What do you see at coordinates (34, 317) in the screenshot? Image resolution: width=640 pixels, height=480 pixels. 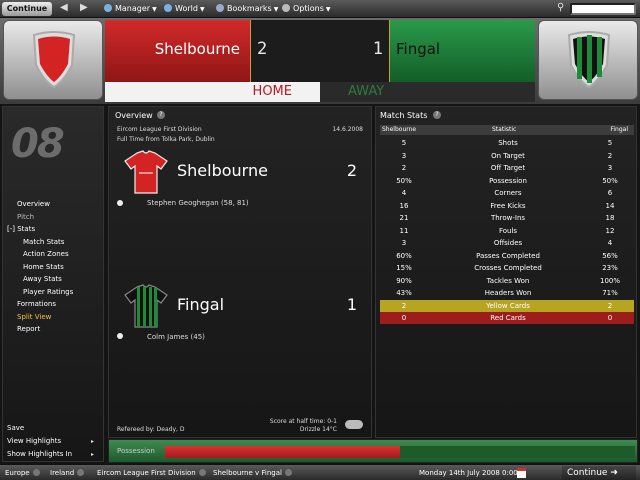 I see `sidebar-item-split-view: Split View` at bounding box center [34, 317].